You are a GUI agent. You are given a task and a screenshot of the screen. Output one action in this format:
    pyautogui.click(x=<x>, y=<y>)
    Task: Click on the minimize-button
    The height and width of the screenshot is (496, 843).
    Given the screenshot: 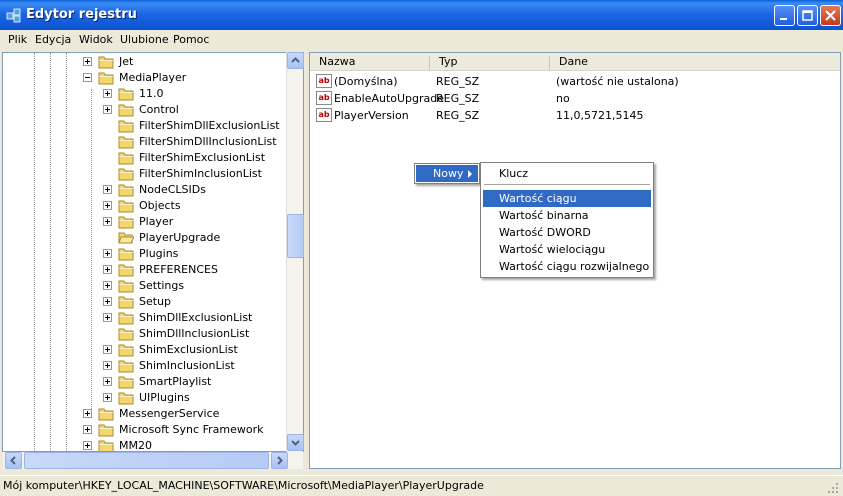 What is the action you would take?
    pyautogui.click(x=784, y=15)
    